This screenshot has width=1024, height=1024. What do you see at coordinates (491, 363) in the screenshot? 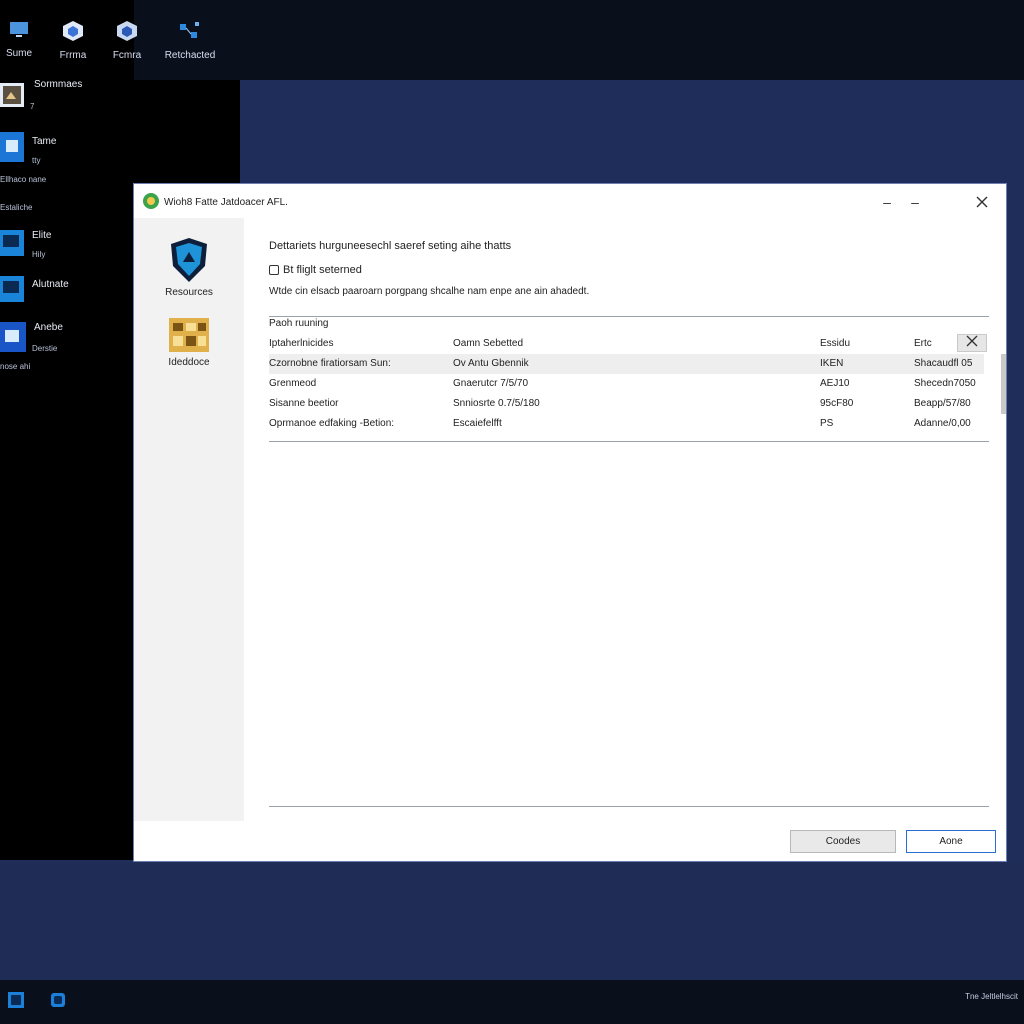
I see `table-cell: Ov Antu Gbennik` at bounding box center [491, 363].